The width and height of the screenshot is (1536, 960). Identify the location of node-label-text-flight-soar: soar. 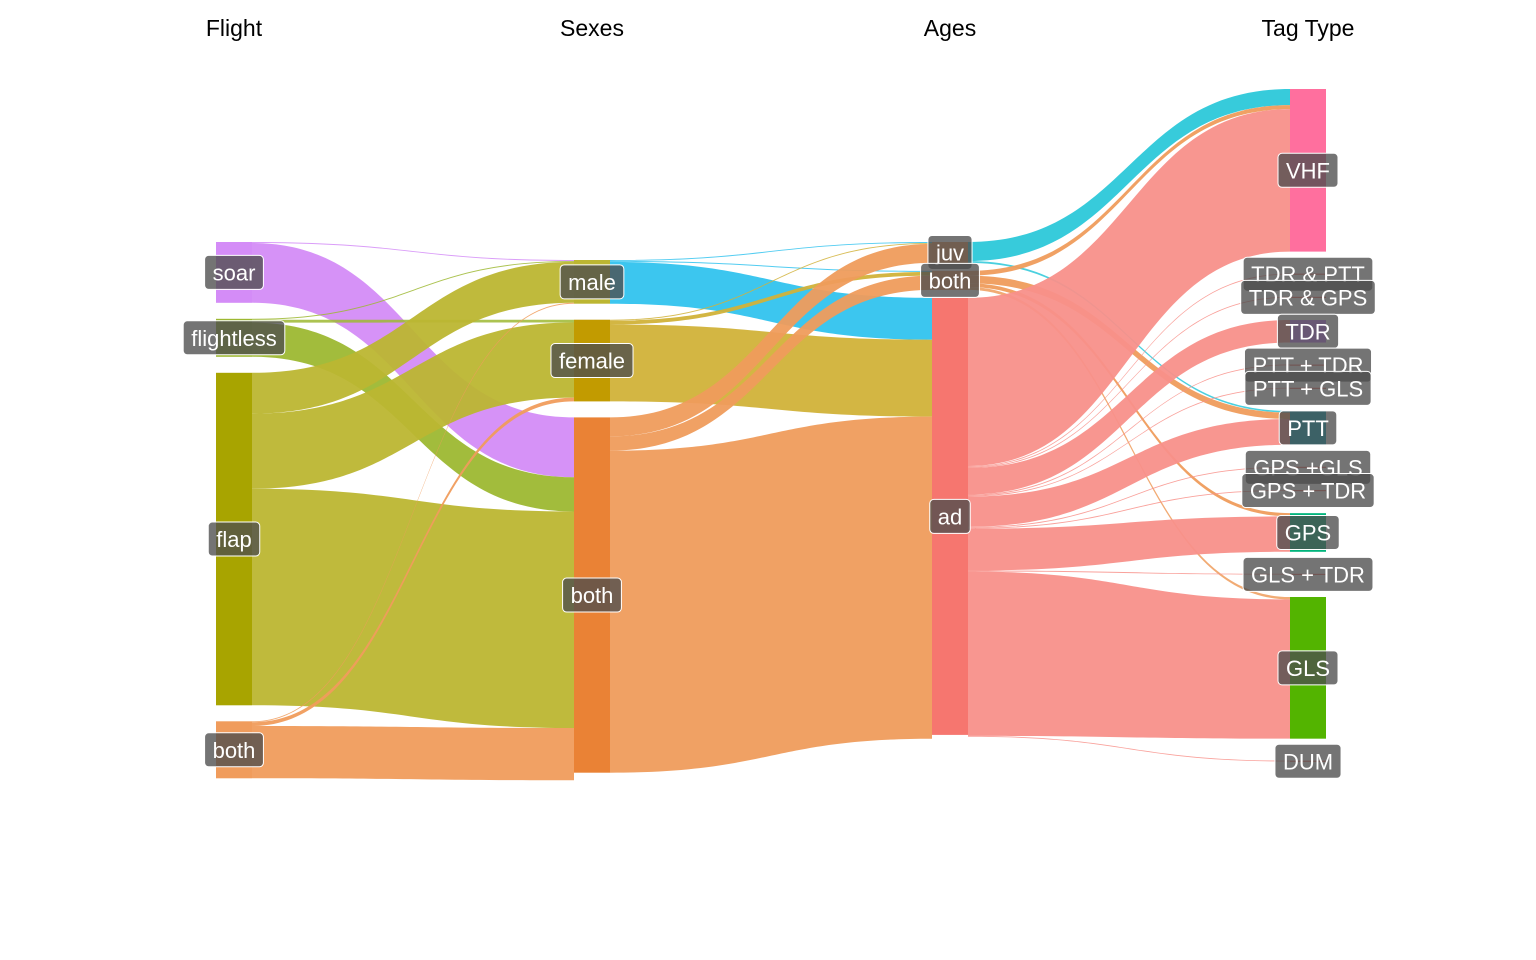
(234, 272).